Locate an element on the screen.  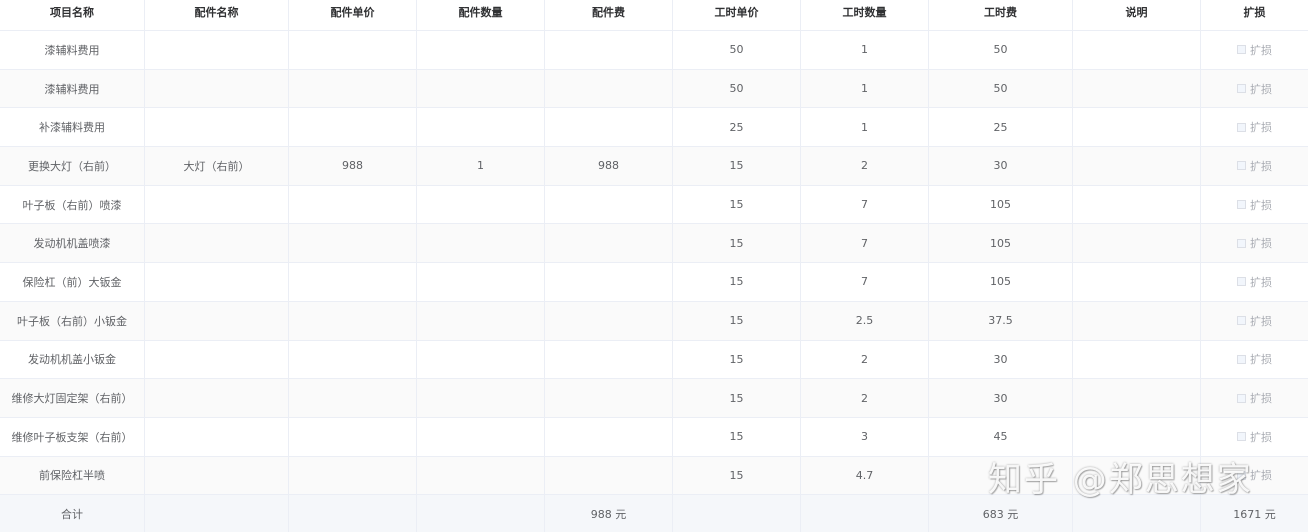
header-expand-loss: 扩损 is located at coordinates (1254, 12).